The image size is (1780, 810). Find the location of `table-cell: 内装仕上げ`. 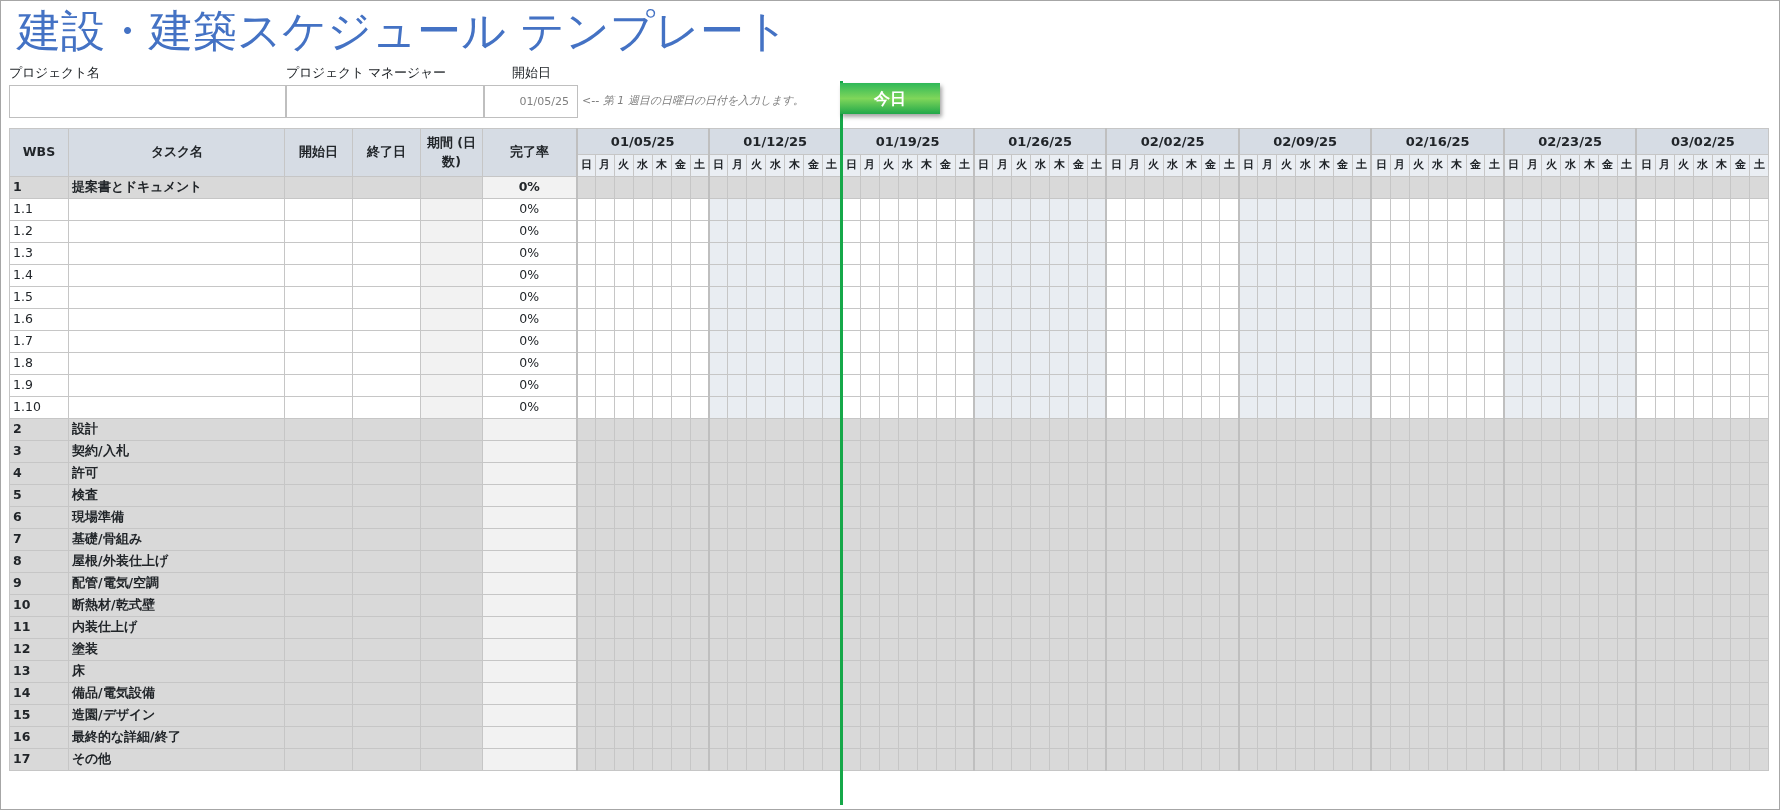

table-cell: 内装仕上げ is located at coordinates (176, 627).